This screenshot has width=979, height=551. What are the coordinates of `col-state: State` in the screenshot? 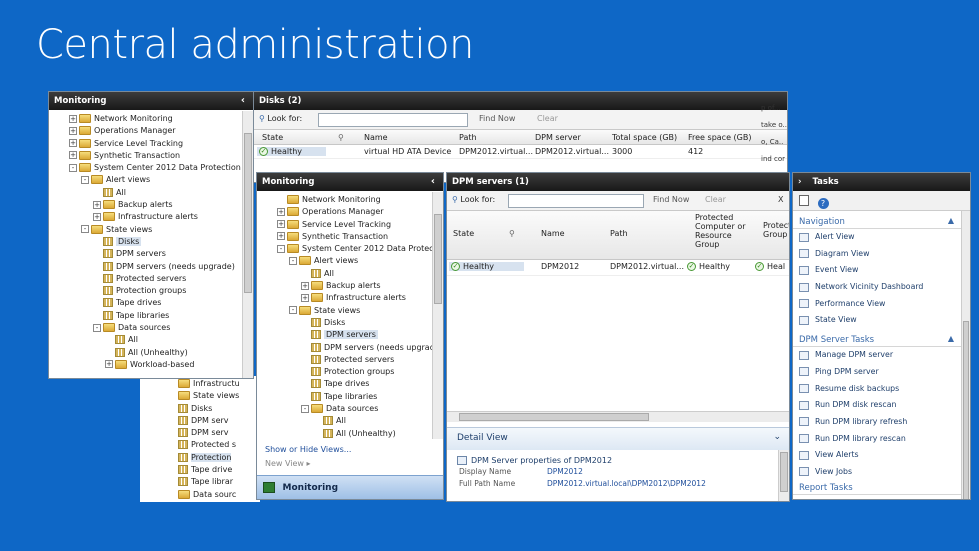 It's located at (272, 137).